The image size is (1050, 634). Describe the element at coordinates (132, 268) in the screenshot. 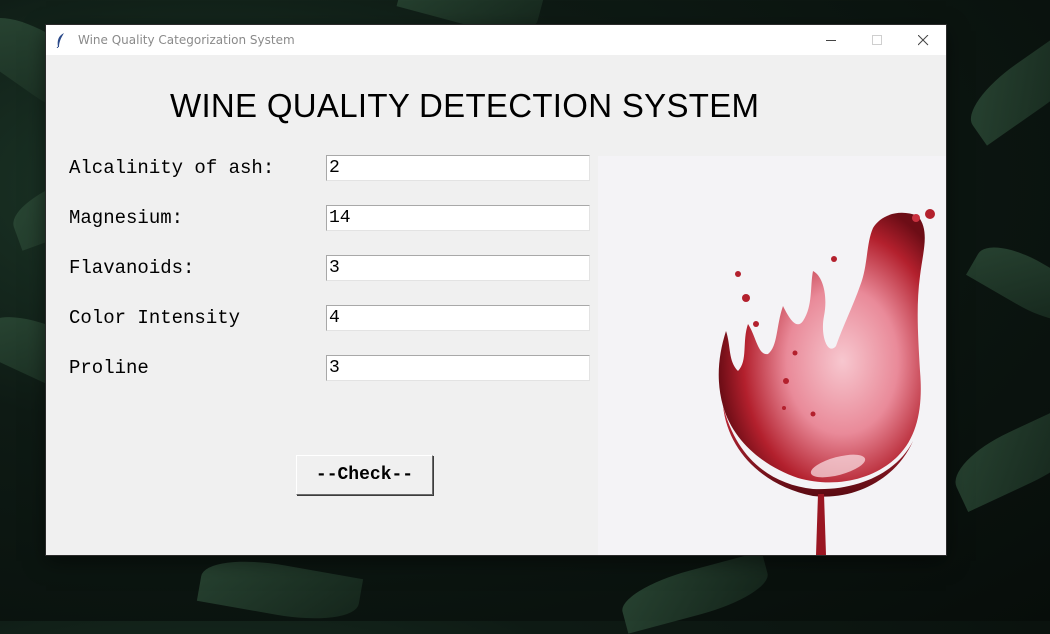

I see `label-flavanoids: Flavanoids:` at that location.